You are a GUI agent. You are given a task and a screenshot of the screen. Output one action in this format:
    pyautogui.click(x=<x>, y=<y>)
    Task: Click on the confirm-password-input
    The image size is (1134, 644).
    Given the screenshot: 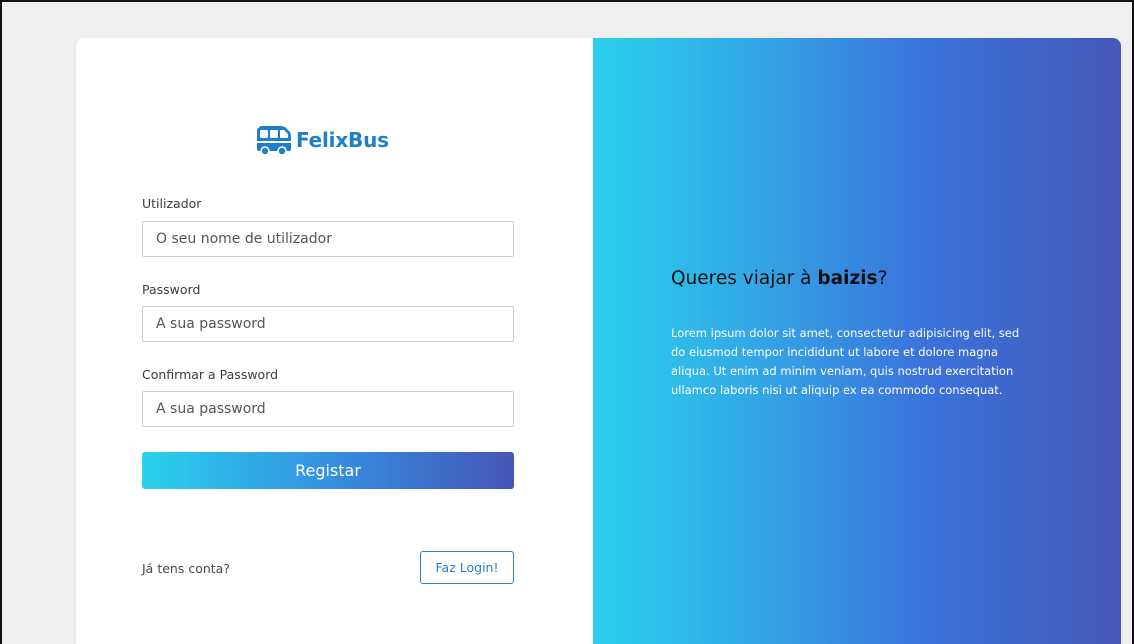 What is the action you would take?
    pyautogui.click(x=328, y=409)
    